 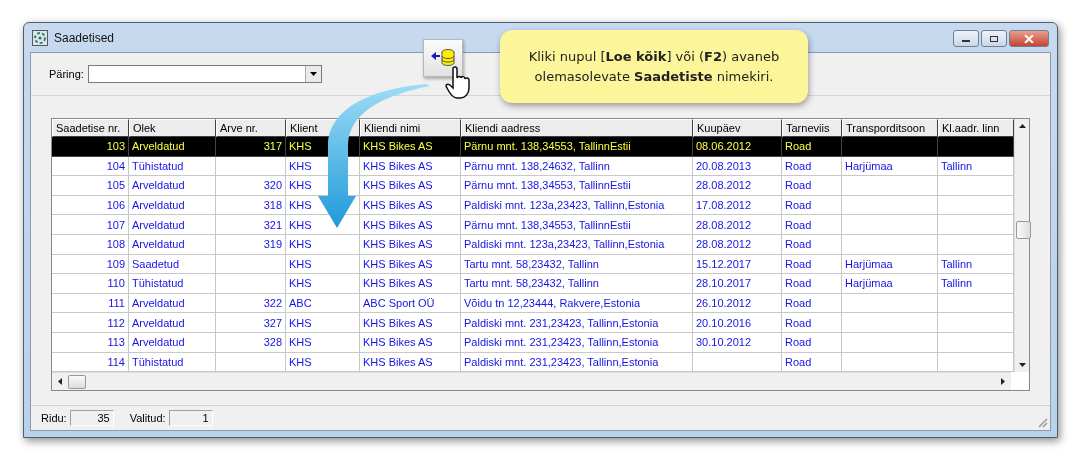 What do you see at coordinates (1022, 365) in the screenshot?
I see `scroll-down-icon` at bounding box center [1022, 365].